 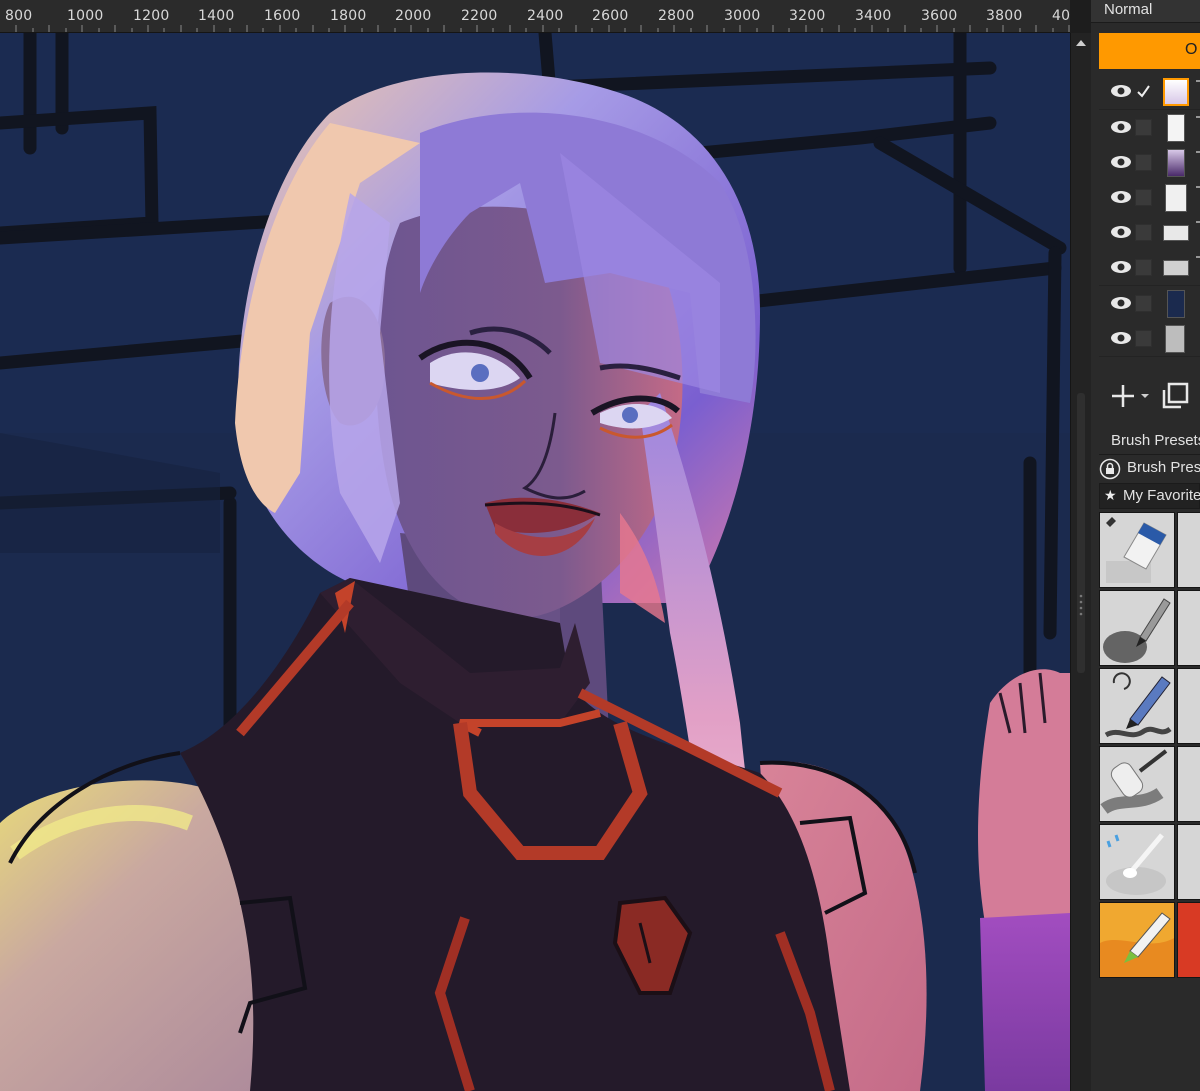 I want to click on duplicate-layer-icon, so click(x=1175, y=396).